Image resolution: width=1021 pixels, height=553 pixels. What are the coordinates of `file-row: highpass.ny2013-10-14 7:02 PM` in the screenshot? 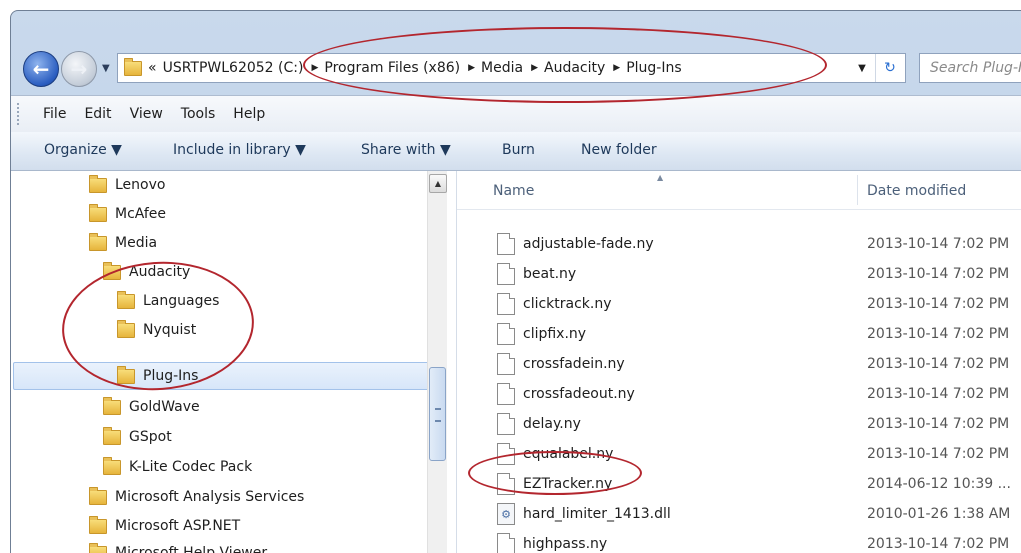 It's located at (739, 541).